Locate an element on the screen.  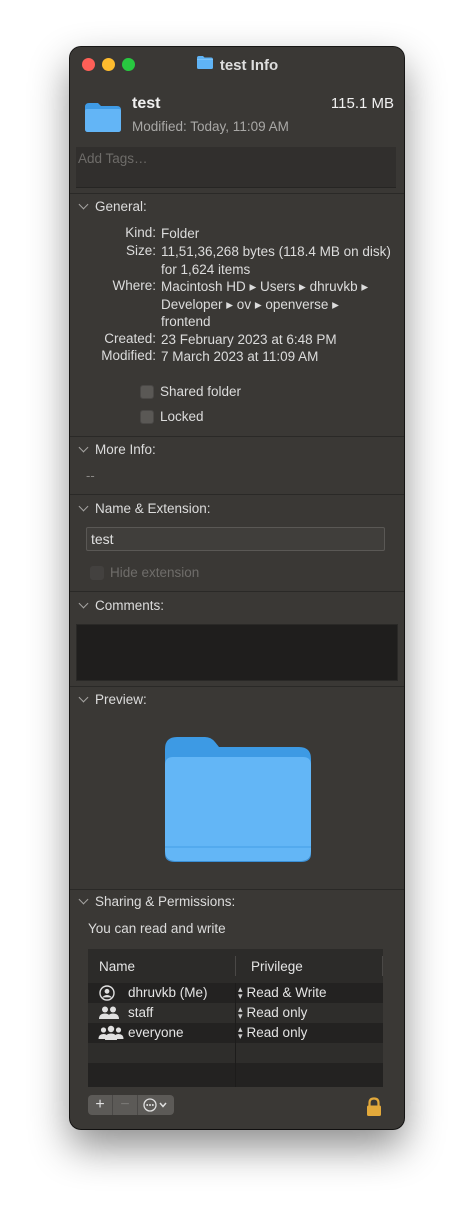
section-comments-heading: Comments: is located at coordinates (130, 605).